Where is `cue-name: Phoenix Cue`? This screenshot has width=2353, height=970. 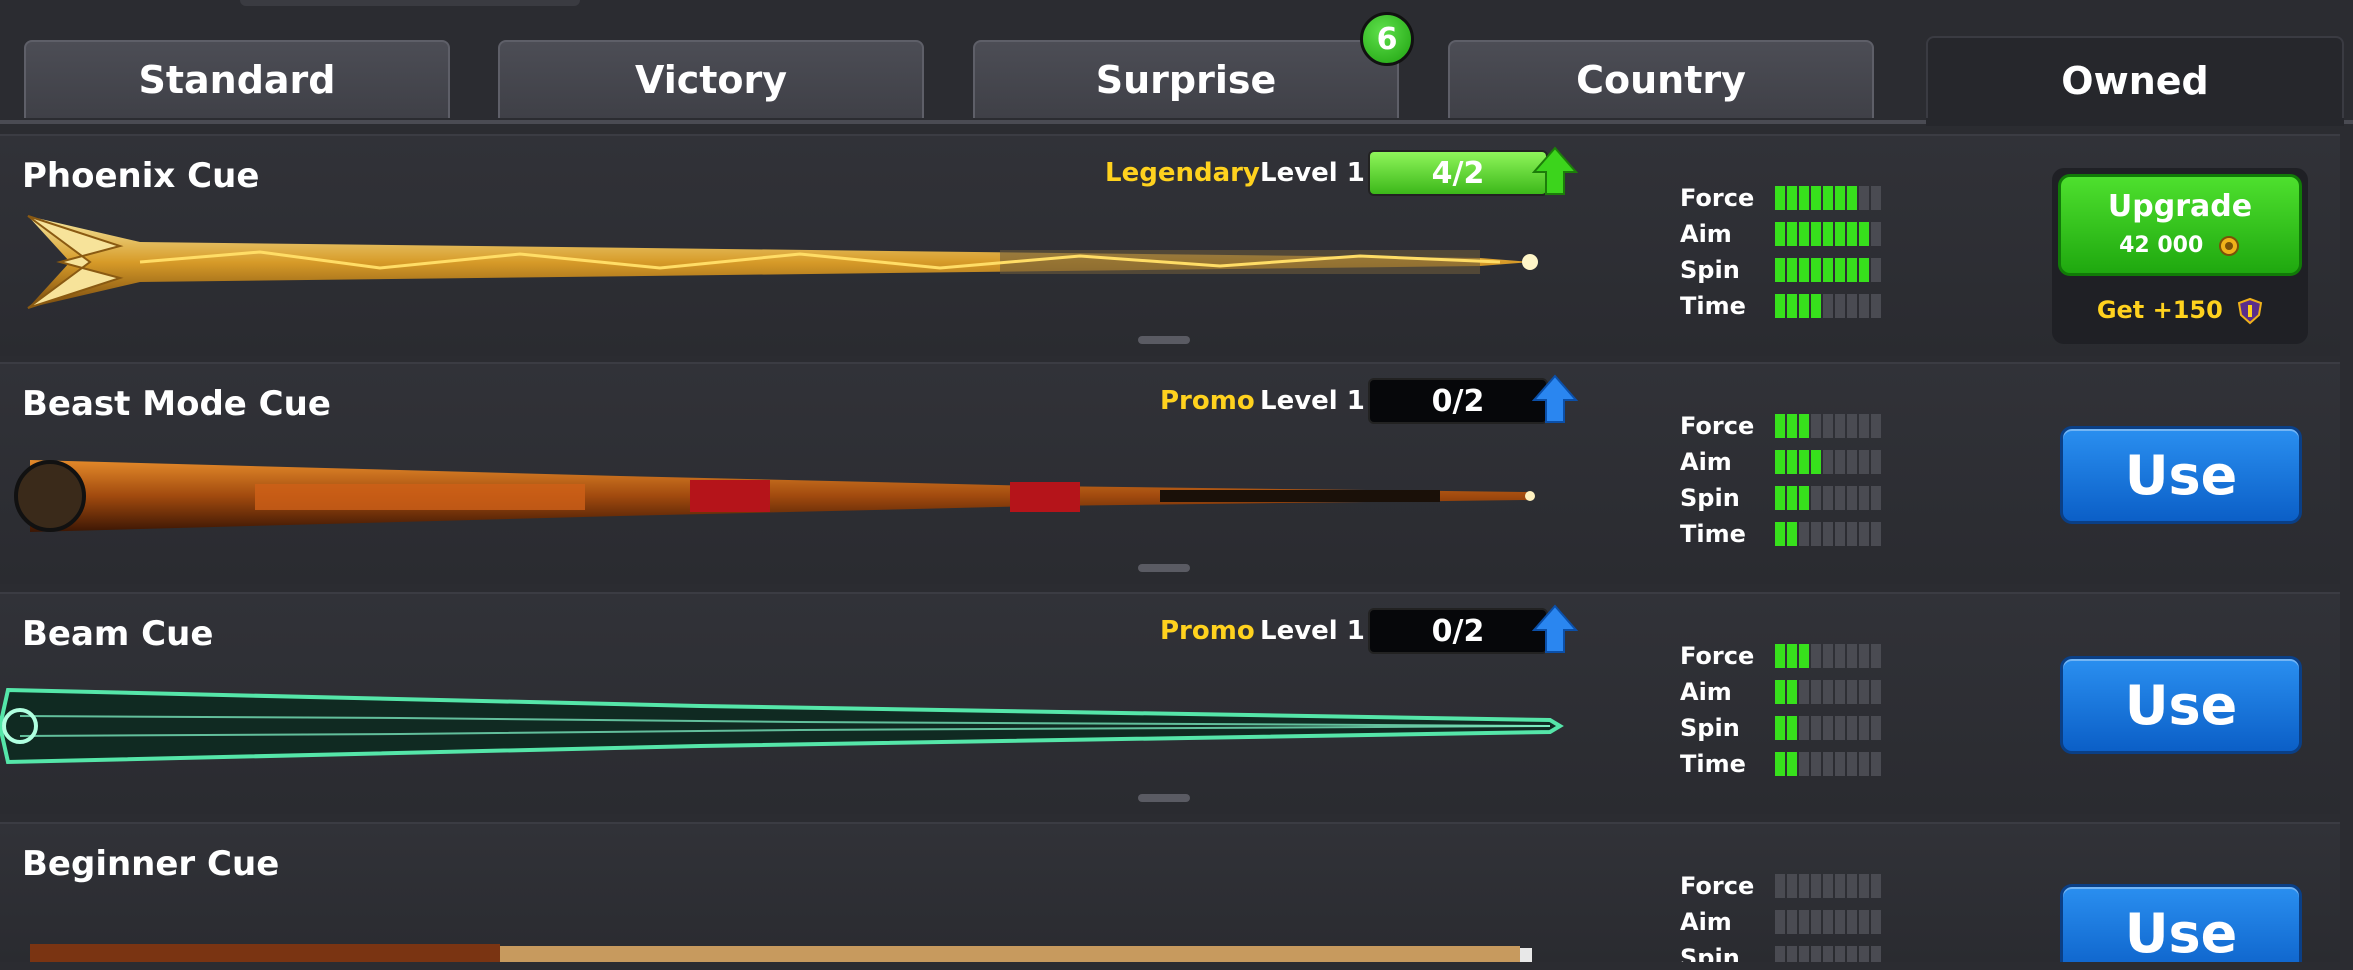
cue-name: Phoenix Cue is located at coordinates (141, 176).